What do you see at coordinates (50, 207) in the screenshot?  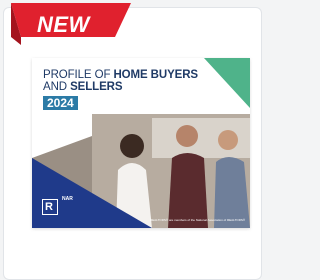 I see `realtor-logo-icon: R` at bounding box center [50, 207].